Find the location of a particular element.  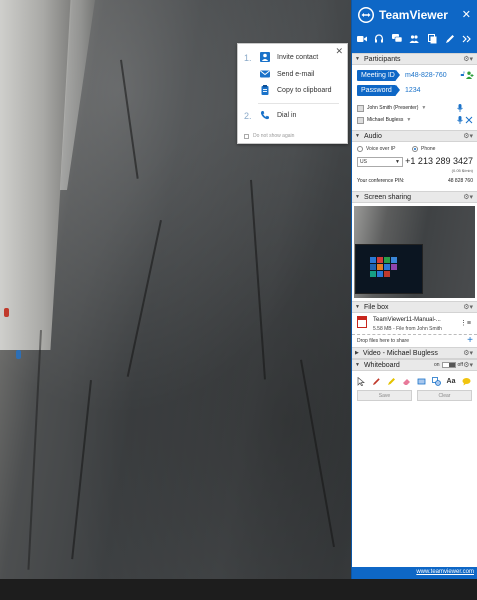

pin-label: Your conference PIN: is located at coordinates (381, 181).